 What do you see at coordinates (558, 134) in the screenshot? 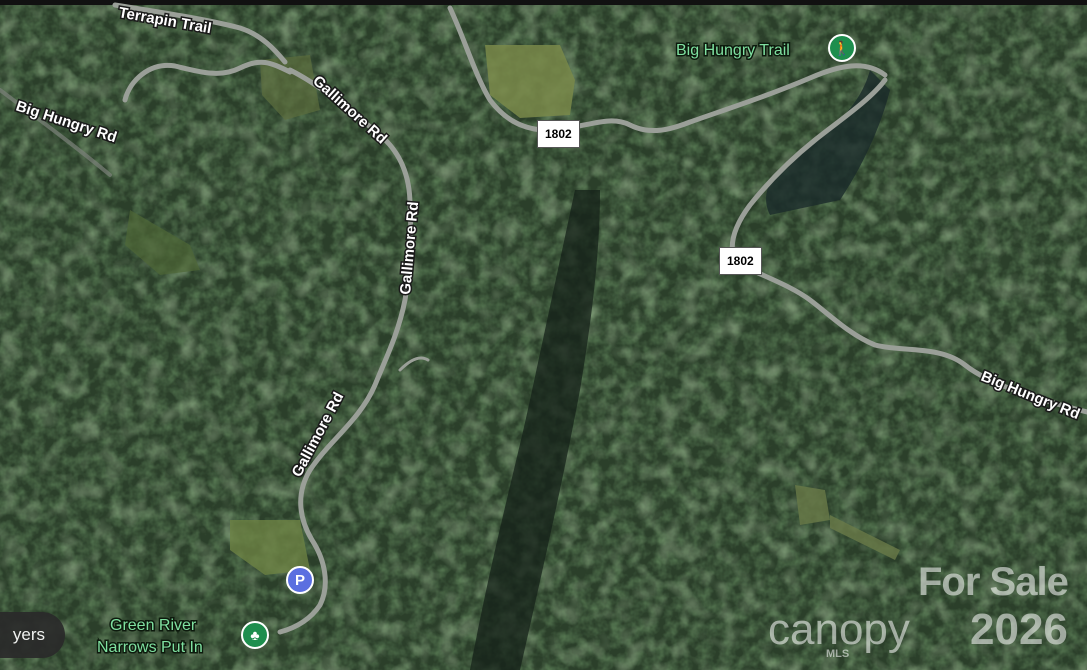
I see `route-shield-1802-top: 1802` at bounding box center [558, 134].